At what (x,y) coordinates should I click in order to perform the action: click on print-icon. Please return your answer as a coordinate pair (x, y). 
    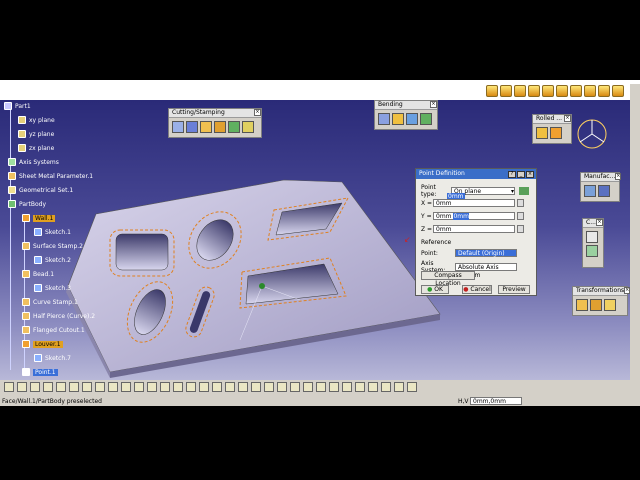
    Looking at the image, I should click on (48, 387).